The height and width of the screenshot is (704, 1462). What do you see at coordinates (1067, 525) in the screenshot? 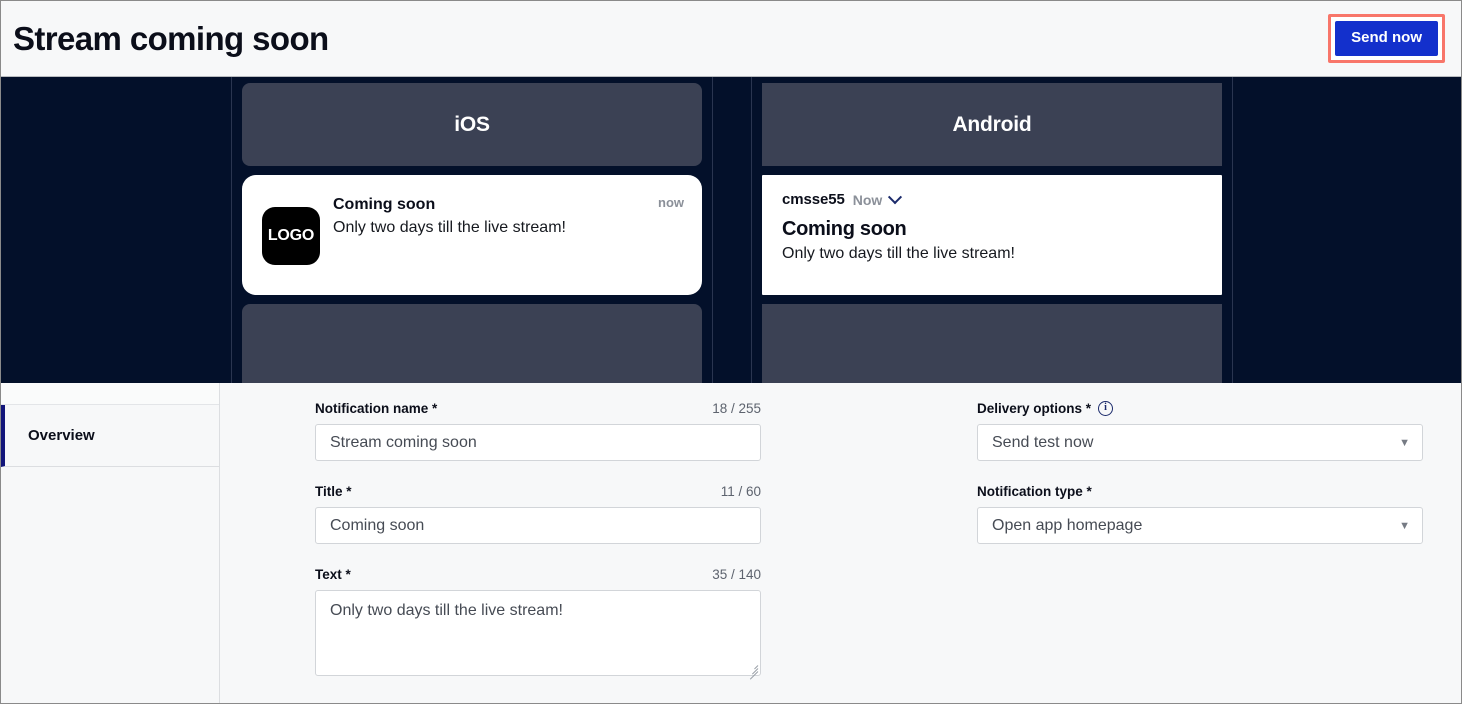
I see `notification-type-value: Open app homepage` at bounding box center [1067, 525].